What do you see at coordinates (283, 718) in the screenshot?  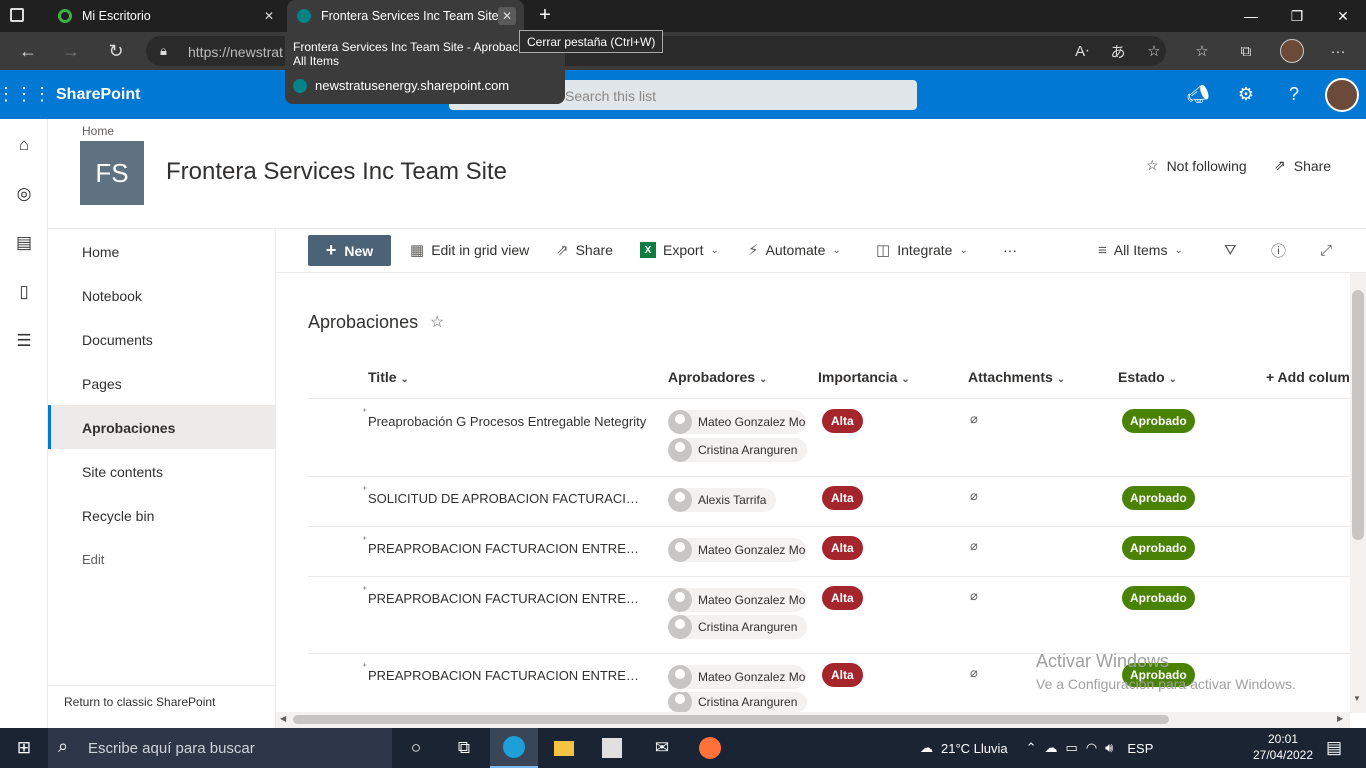 I see `scroll-left-icon: ◀` at bounding box center [283, 718].